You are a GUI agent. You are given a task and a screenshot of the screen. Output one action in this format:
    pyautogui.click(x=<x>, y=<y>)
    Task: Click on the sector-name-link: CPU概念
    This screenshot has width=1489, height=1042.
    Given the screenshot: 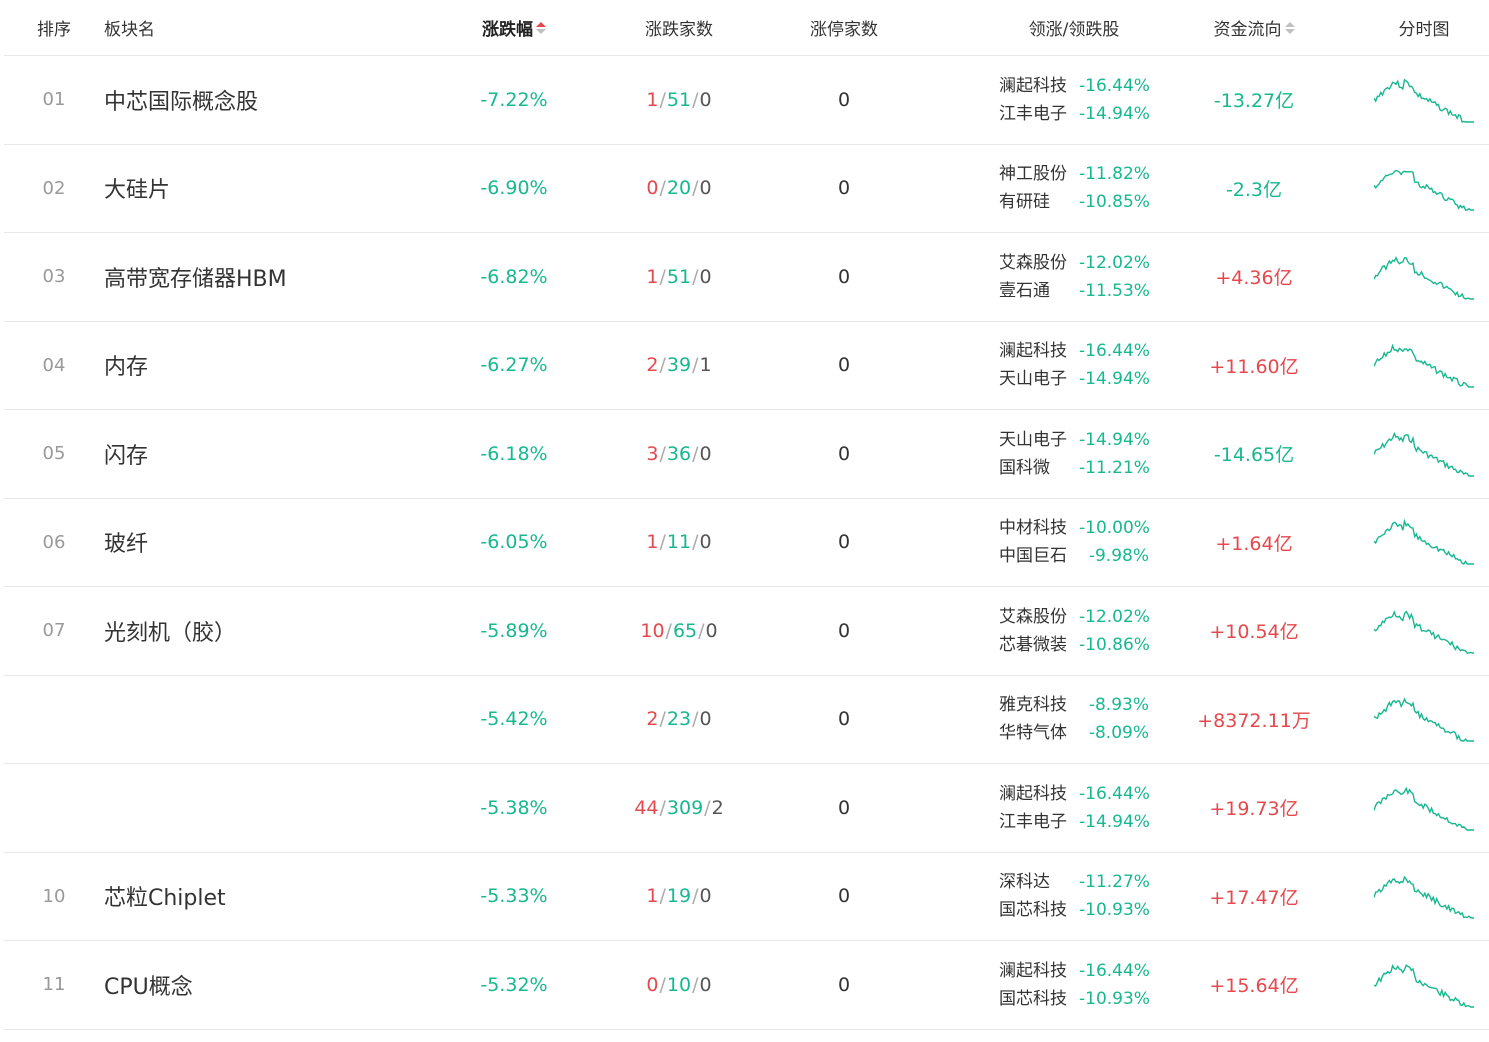 What is the action you would take?
    pyautogui.click(x=254, y=985)
    